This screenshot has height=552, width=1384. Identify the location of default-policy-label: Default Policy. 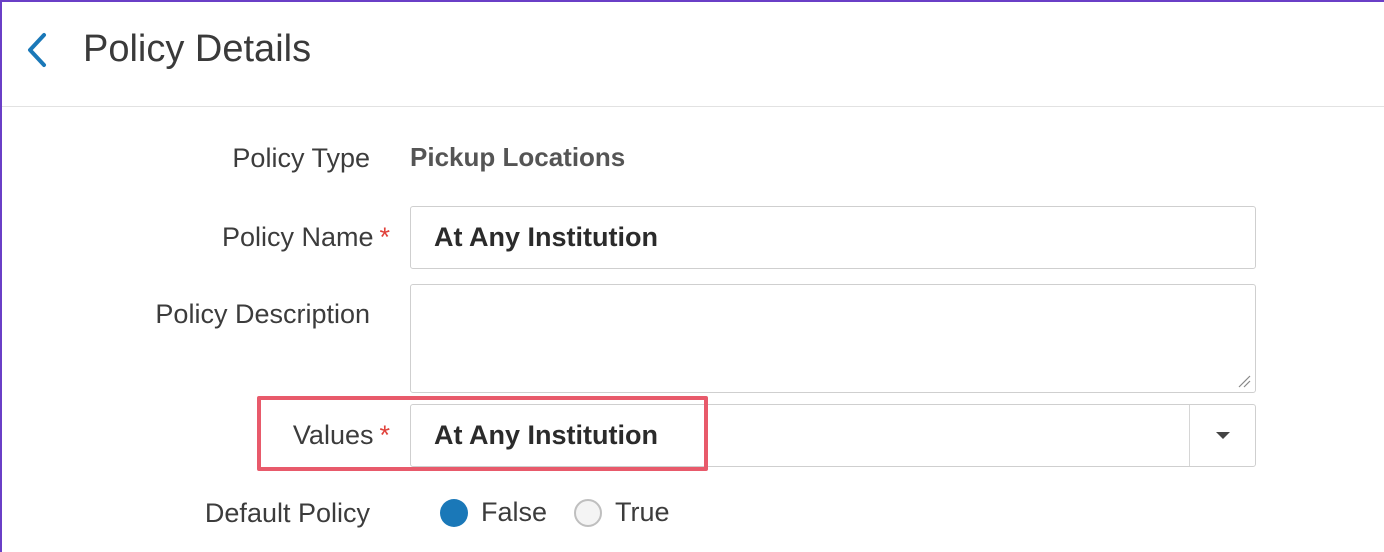
(287, 513).